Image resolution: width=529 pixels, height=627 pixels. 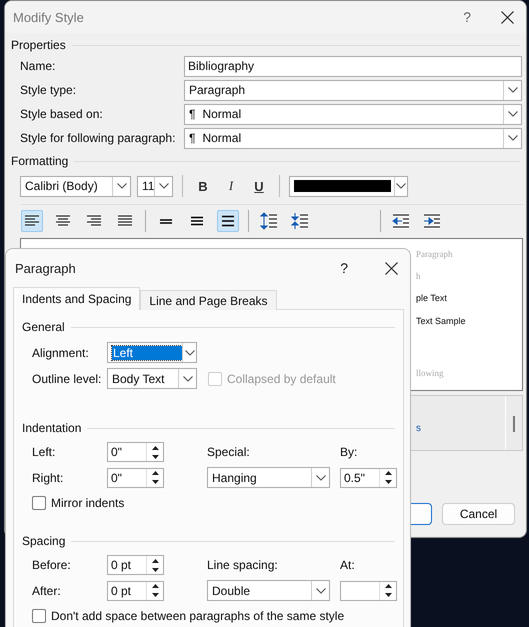 What do you see at coordinates (268, 590) in the screenshot?
I see `dropdown: Double` at bounding box center [268, 590].